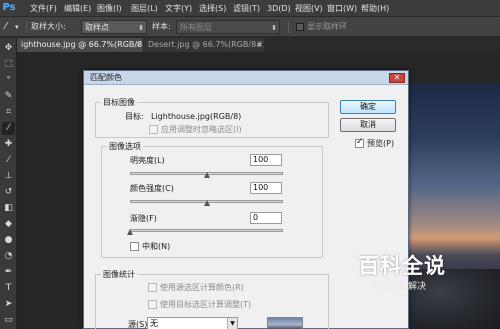 Image resolution: width=500 pixels, height=329 pixels. What do you see at coordinates (17, 27) in the screenshot?
I see `tool-preset-arrow-icon: ▾` at bounding box center [17, 27].